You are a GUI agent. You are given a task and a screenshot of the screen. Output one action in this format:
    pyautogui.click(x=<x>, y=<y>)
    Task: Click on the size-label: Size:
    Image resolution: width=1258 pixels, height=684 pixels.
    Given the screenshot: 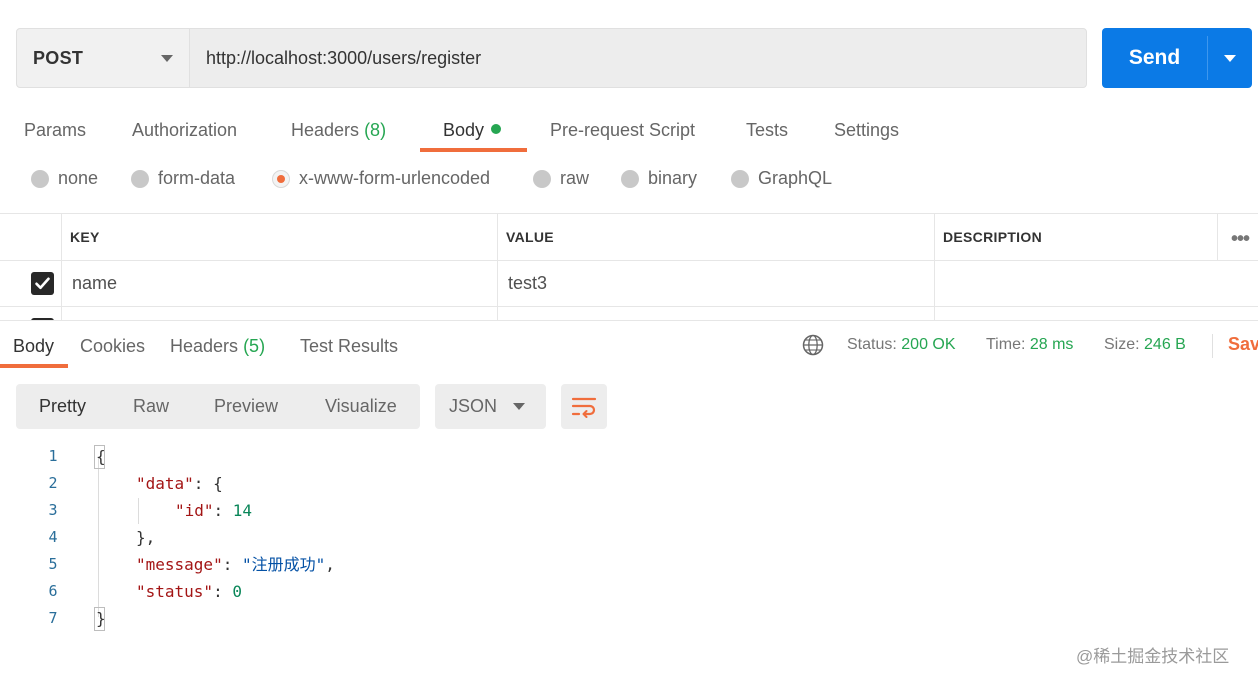 What is the action you would take?
    pyautogui.click(x=1122, y=344)
    